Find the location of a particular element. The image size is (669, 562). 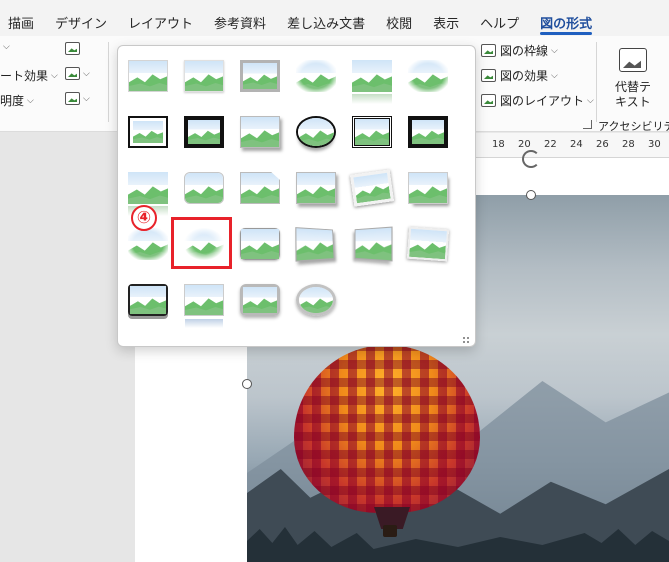

compress-icon is located at coordinates (72, 48).